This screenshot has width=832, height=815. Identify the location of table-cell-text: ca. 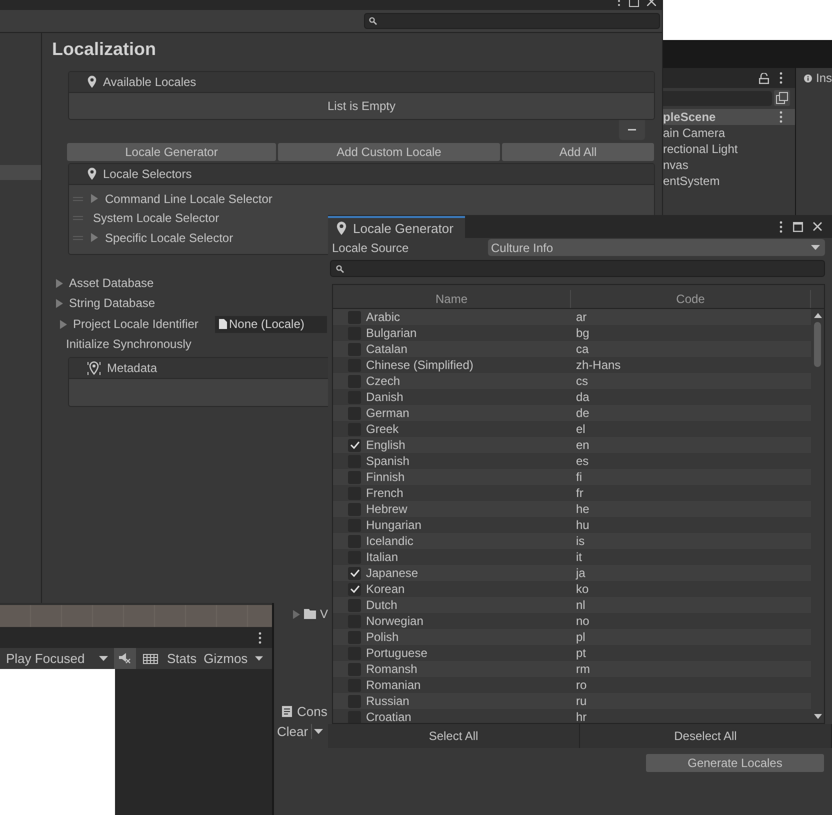
(583, 349).